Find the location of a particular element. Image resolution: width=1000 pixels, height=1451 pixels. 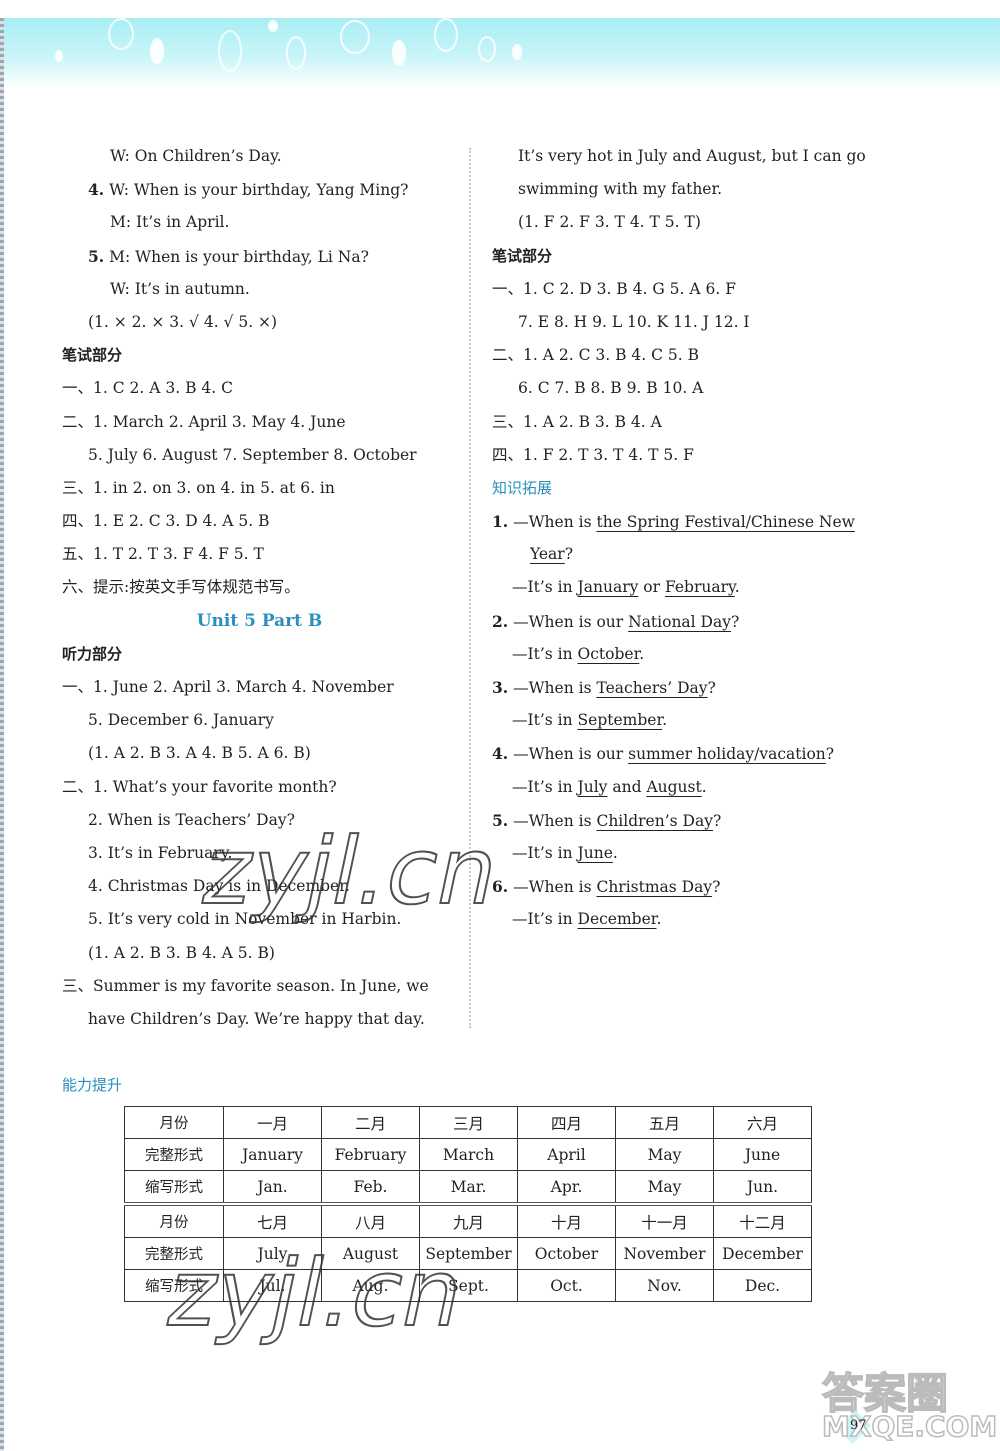

answer-text: 1. E 2. C 3. D 4. A 5. B is located at coordinates (181, 521).